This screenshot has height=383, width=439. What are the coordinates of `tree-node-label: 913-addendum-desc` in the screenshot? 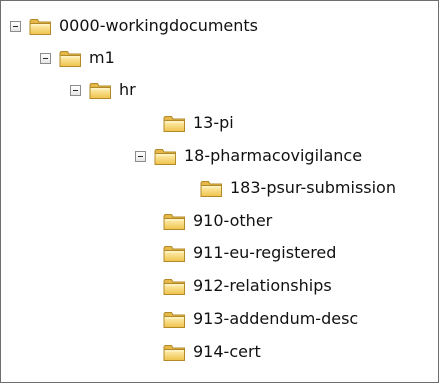 It's located at (276, 318).